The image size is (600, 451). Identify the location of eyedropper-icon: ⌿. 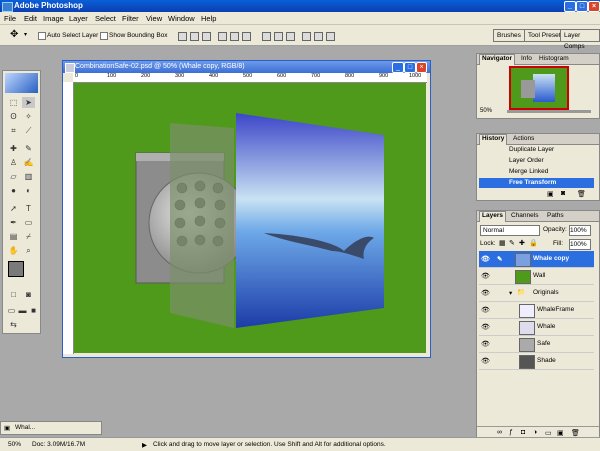
(28, 236).